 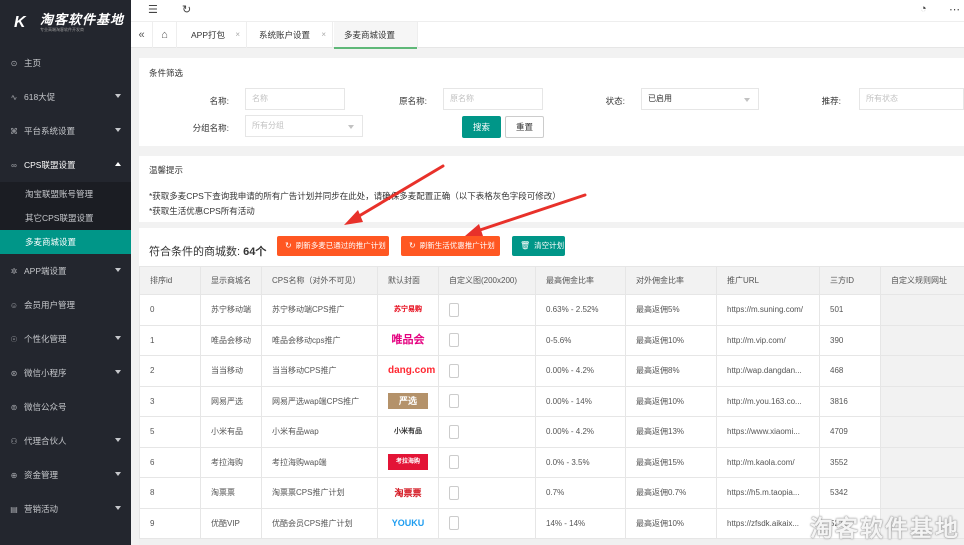 I want to click on annotation-arrows, so click(x=465, y=200).